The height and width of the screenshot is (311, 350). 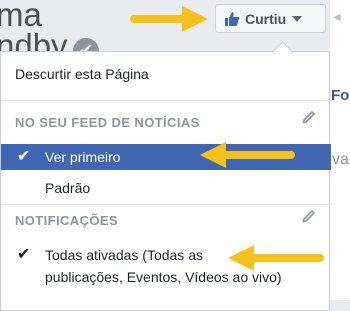 I want to click on section-notifications: NOTIFICAÇÕES, so click(x=67, y=220).